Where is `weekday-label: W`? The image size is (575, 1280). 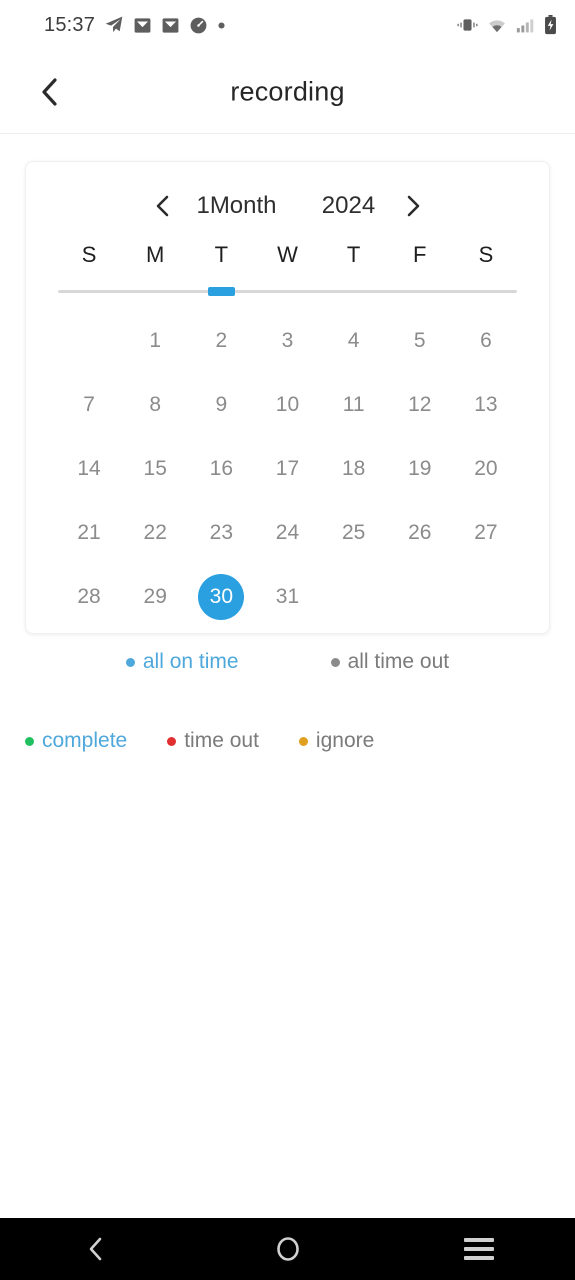
weekday-label: W is located at coordinates (287, 254).